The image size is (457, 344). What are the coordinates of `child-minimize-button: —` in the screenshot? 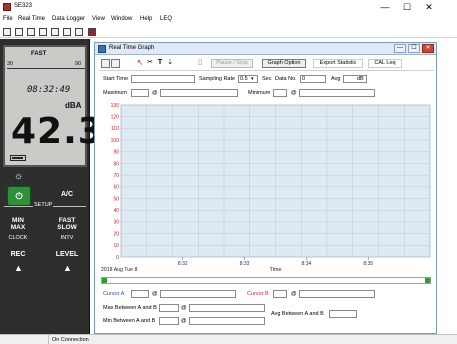 It's located at (400, 48).